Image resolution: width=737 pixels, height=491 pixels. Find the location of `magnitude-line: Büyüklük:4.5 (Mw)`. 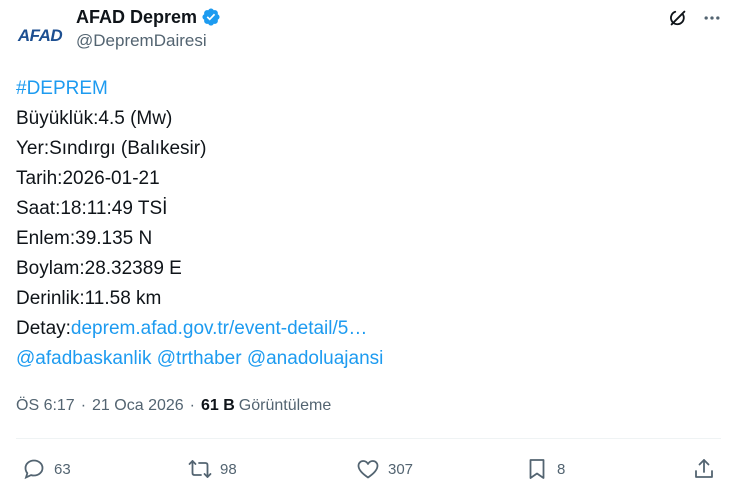

magnitude-line: Büyüklük:4.5 (Mw) is located at coordinates (94, 118).